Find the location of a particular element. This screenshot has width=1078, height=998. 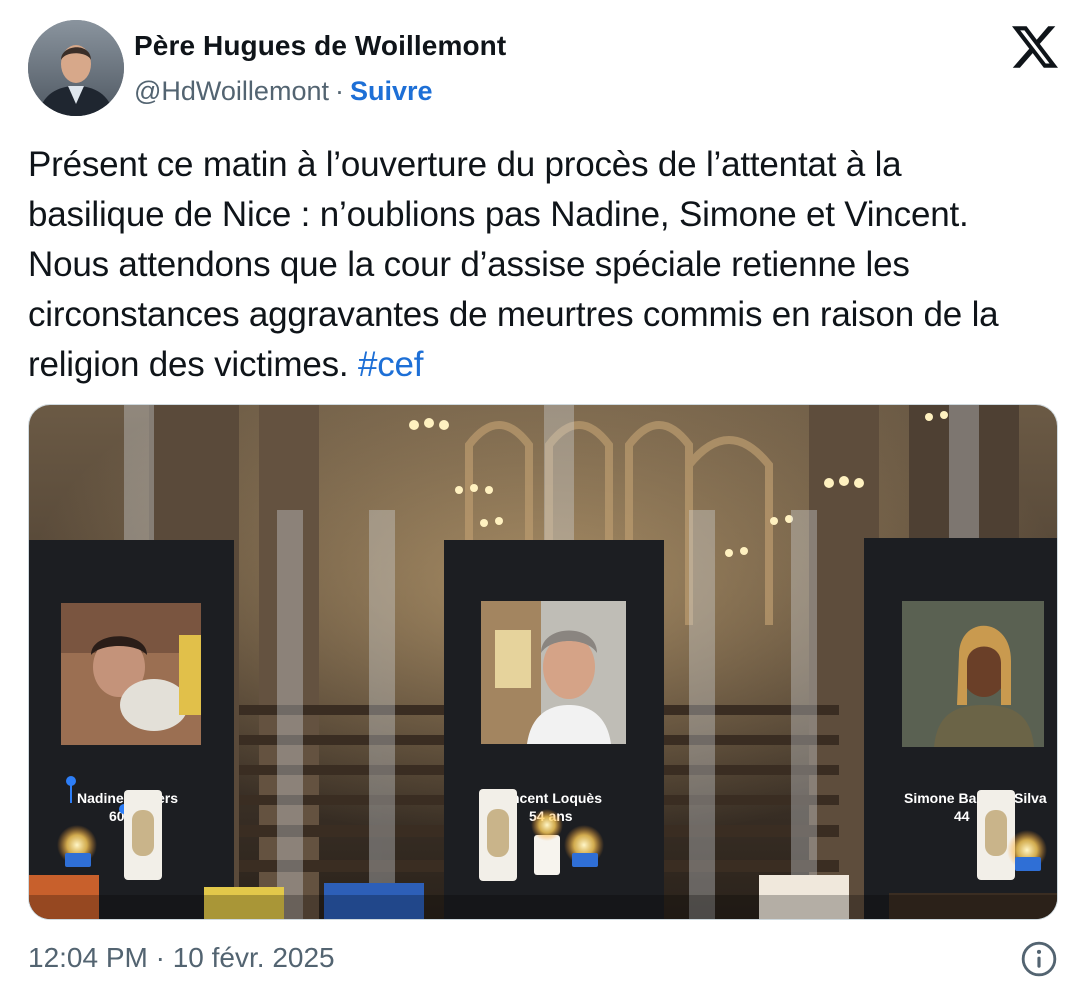

info-icon is located at coordinates (1039, 959).